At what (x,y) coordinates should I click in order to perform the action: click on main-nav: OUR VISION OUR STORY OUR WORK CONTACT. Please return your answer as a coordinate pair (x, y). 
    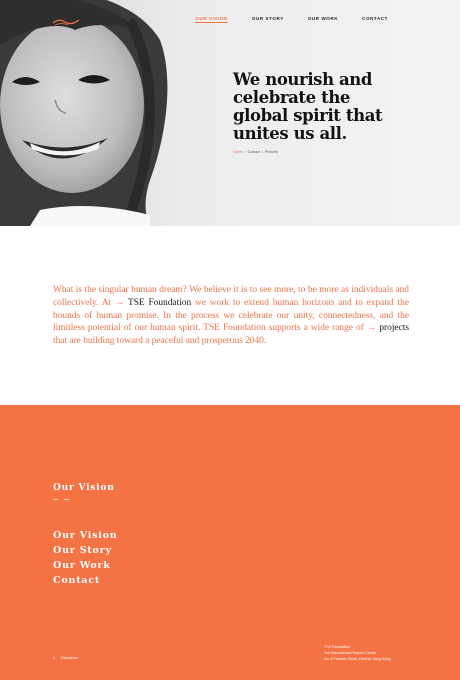
    Looking at the image, I should click on (291, 19).